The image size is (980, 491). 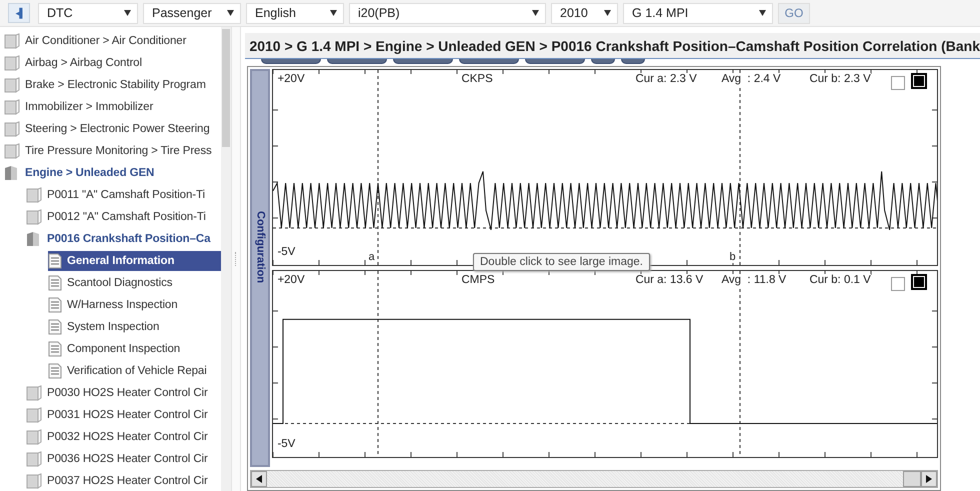 I want to click on scroll-left-button, so click(x=259, y=479).